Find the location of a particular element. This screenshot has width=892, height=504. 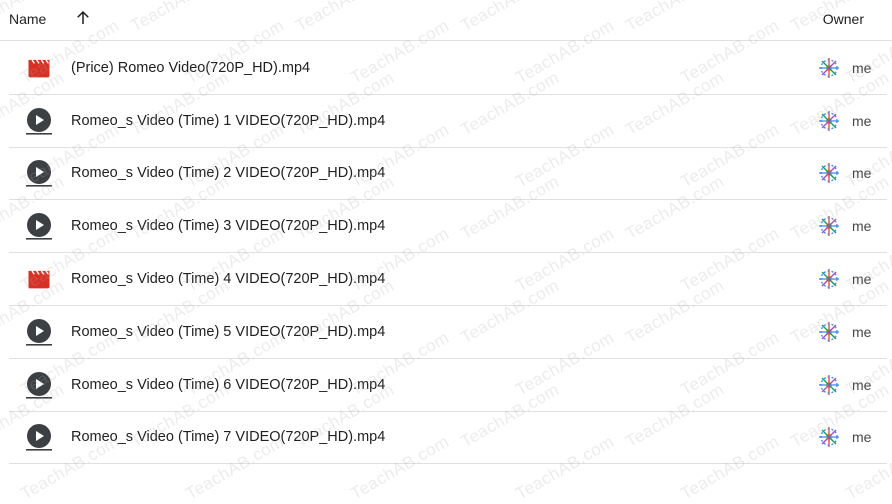

file-name: (Price) Romeo Video(720P_HD).mp4 is located at coordinates (191, 67).